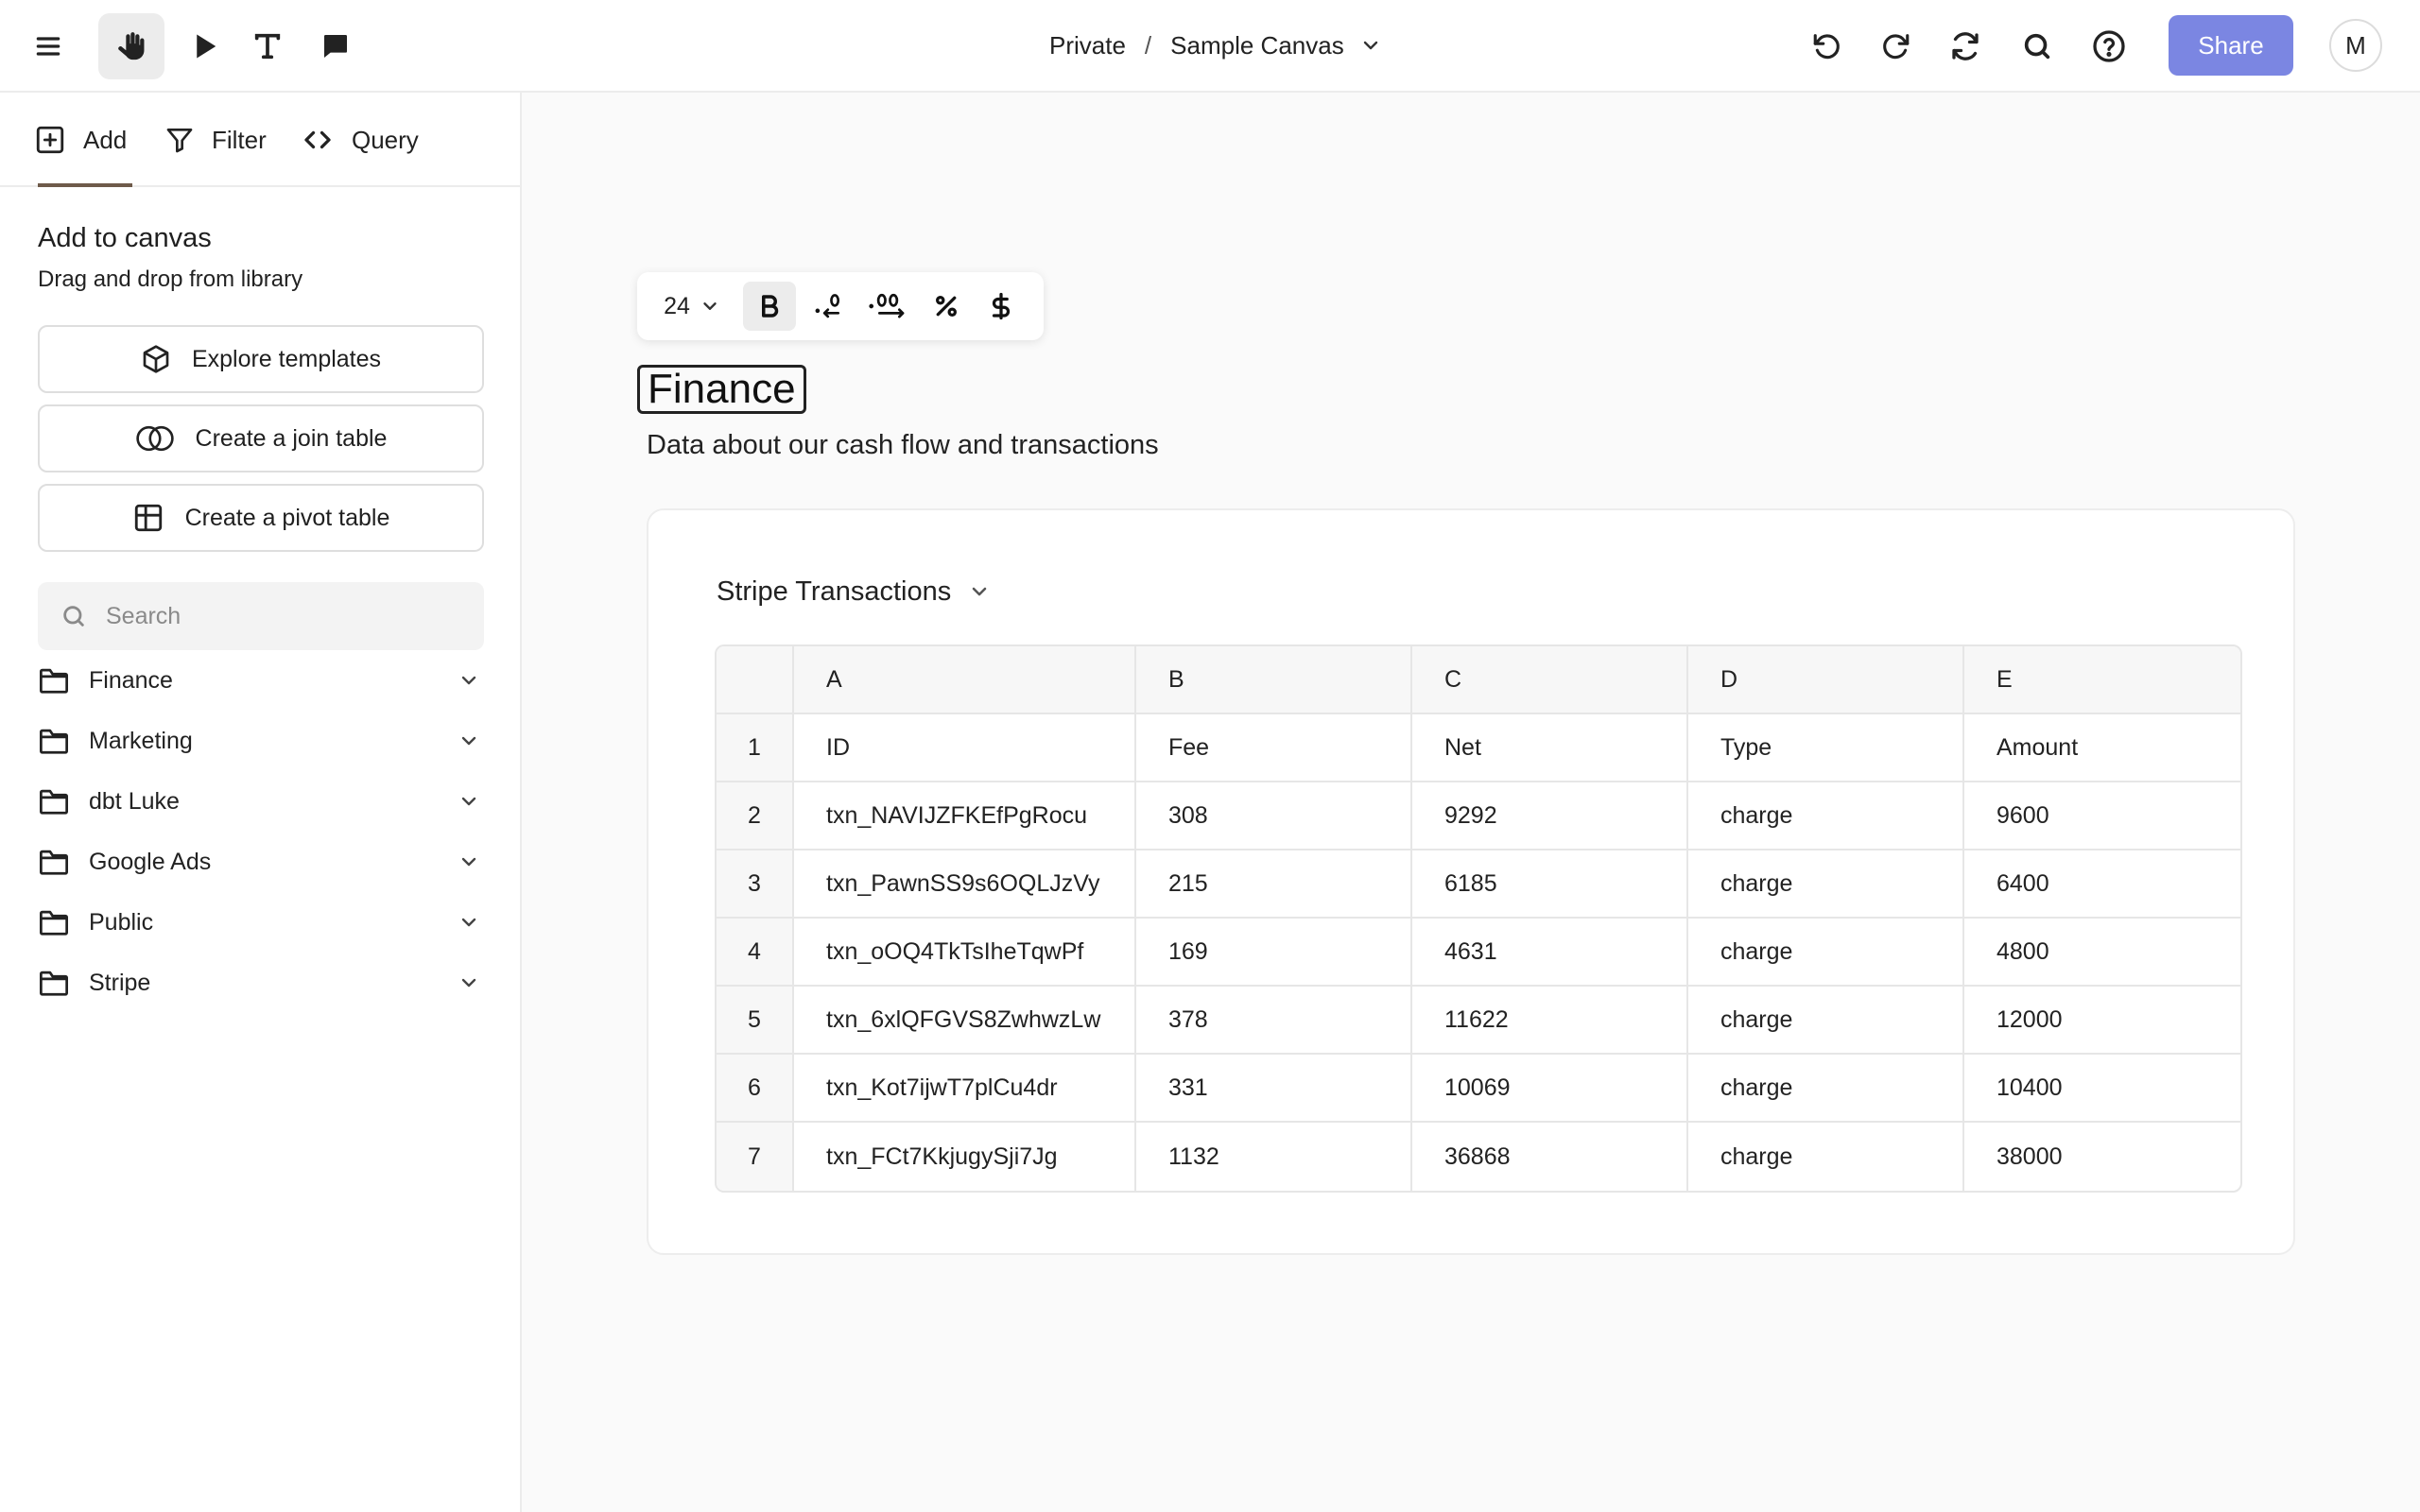 The width and height of the screenshot is (2420, 1512). What do you see at coordinates (965, 953) in the screenshot?
I see `table-cell: txn_oOQ4TkTsIheTqwPf` at bounding box center [965, 953].